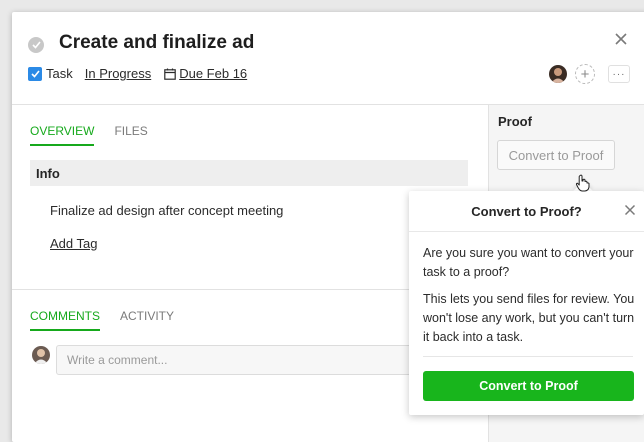 This screenshot has width=644, height=442. Describe the element at coordinates (62, 135) in the screenshot. I see `tab-overview: OVERVIEW` at that location.